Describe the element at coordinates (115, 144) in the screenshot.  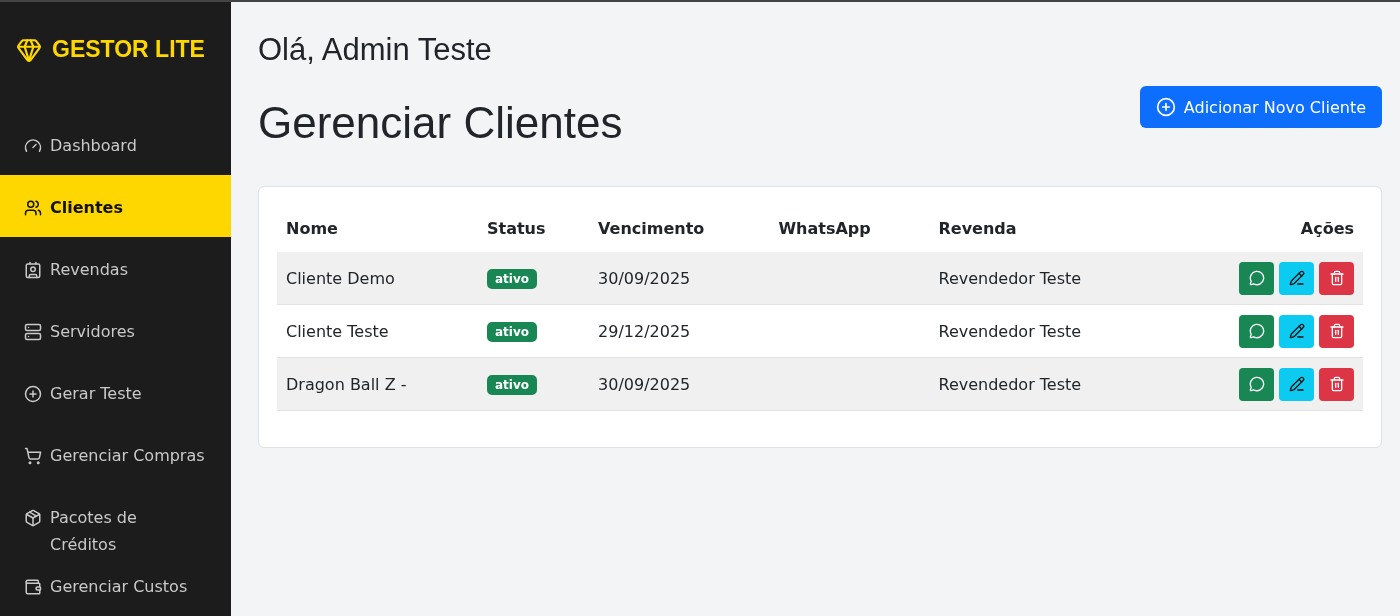
I see `sidebar-item: Dashboard` at that location.